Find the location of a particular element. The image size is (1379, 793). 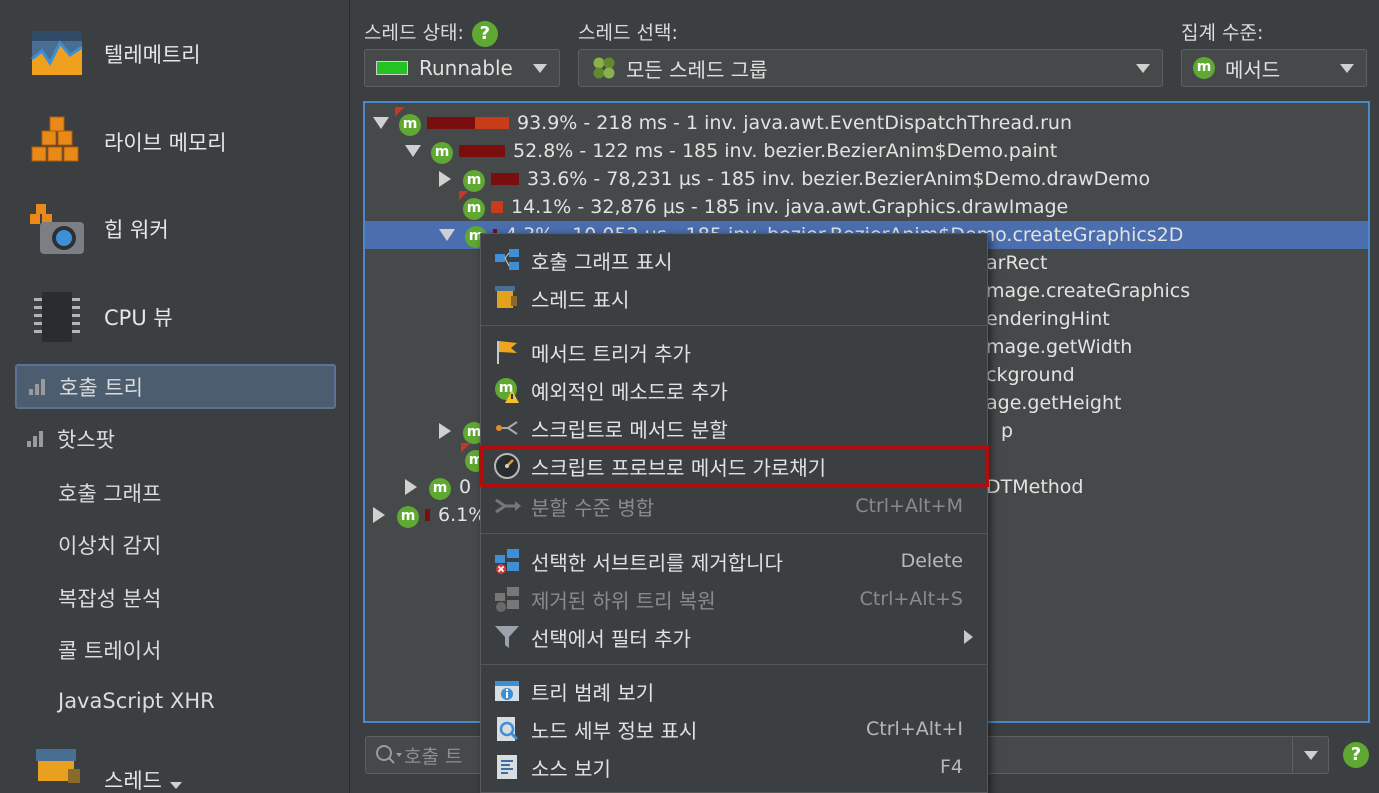

menu-item-label: 소스 보기 is located at coordinates (571, 768).